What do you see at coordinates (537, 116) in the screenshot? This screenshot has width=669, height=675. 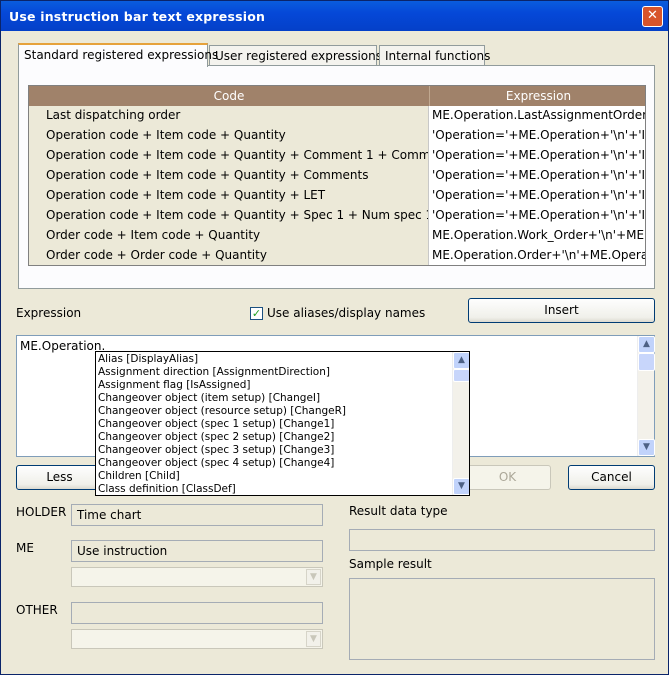 I see `expression-cell: ME.Operation.LastAssignmentOrder` at bounding box center [537, 116].